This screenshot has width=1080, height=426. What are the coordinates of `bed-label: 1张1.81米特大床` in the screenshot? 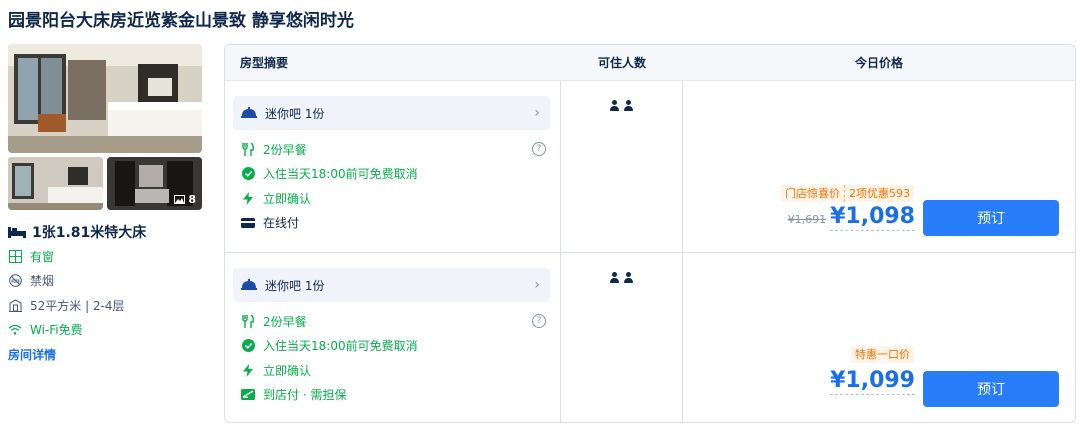 It's located at (89, 233).